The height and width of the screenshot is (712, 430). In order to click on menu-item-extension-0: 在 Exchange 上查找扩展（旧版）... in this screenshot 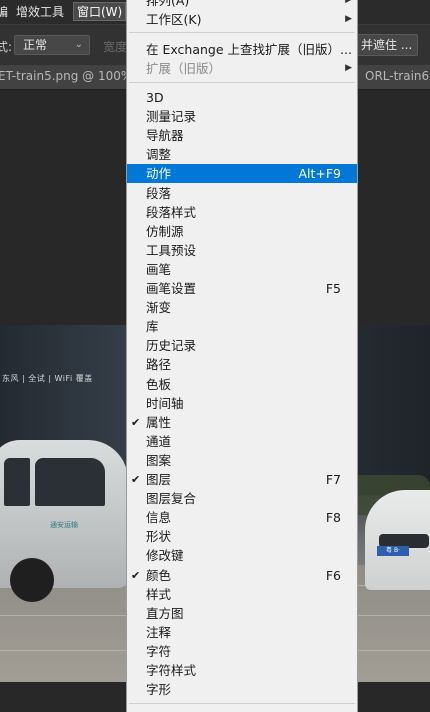, I will do `click(242, 49)`.